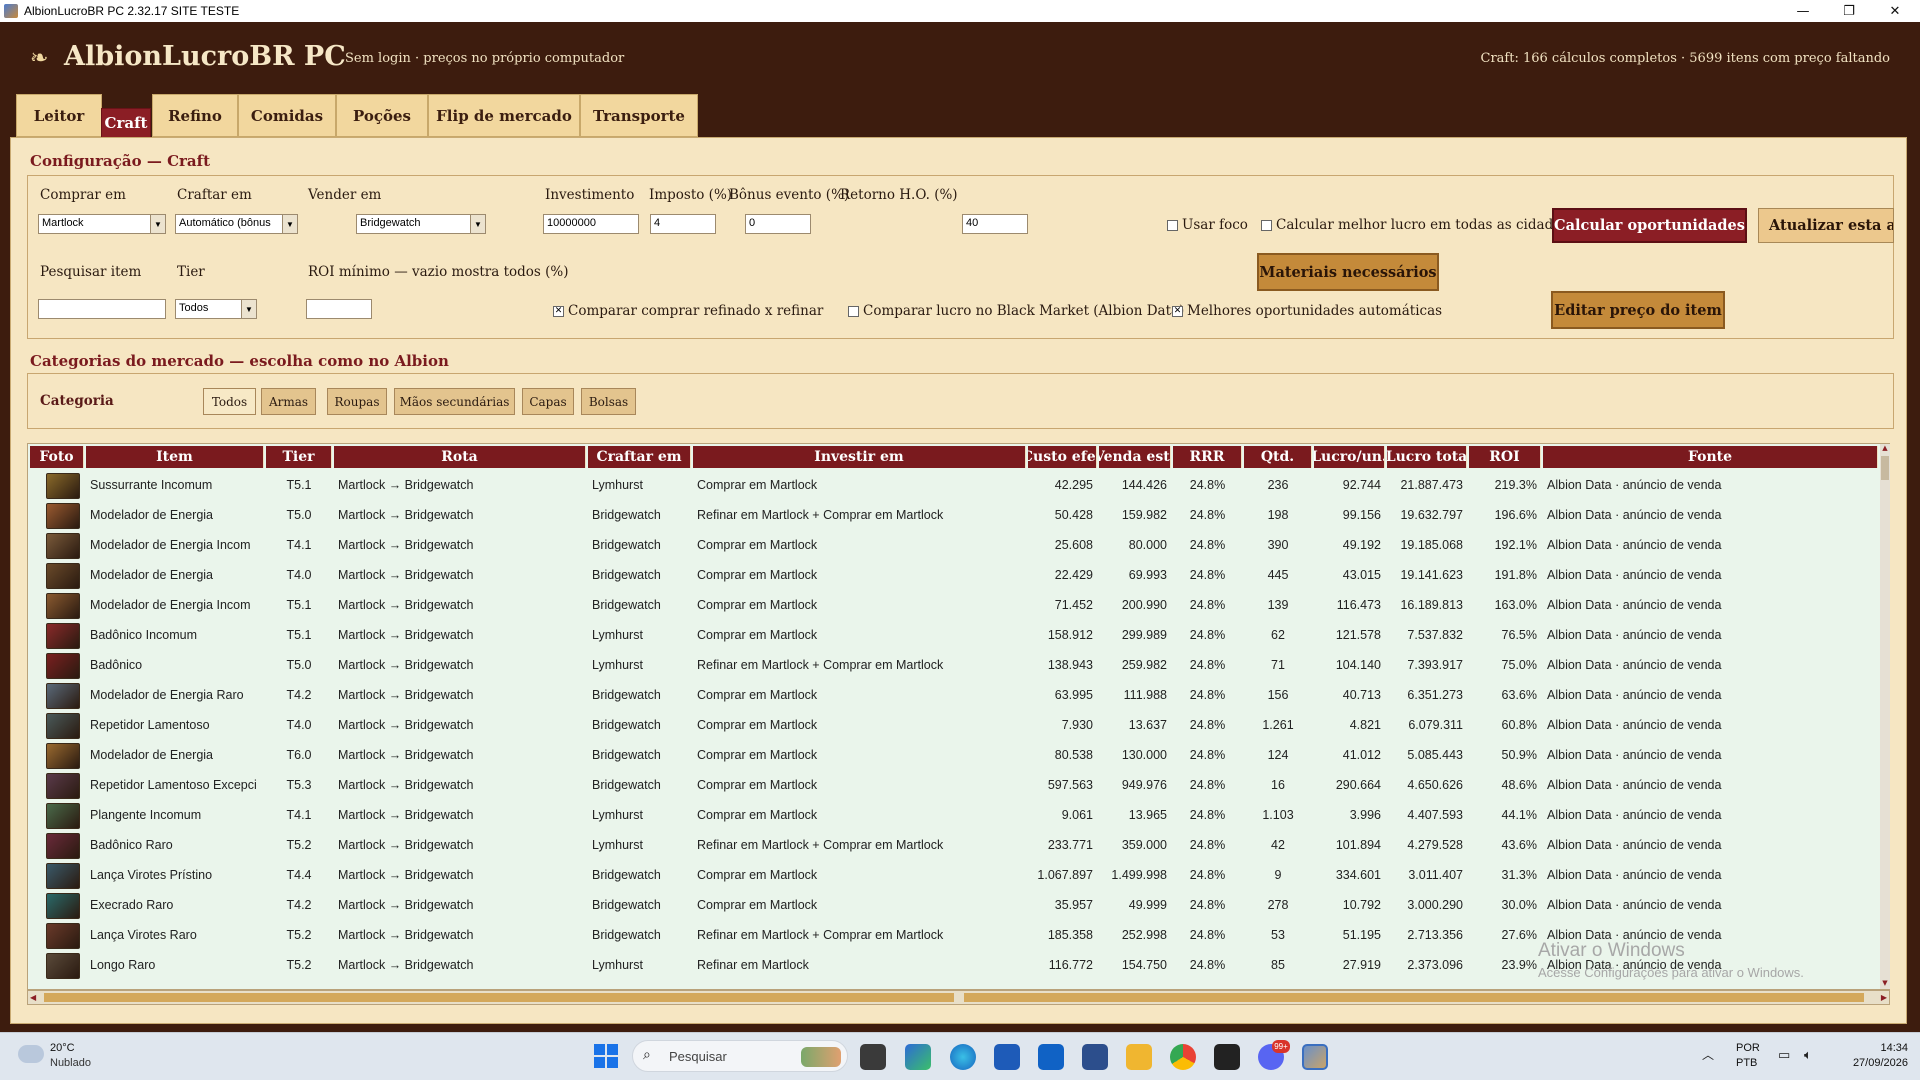 This screenshot has width=1920, height=1080. What do you see at coordinates (1147, 575) in the screenshot?
I see `cell-venda-esti: 69.993` at bounding box center [1147, 575].